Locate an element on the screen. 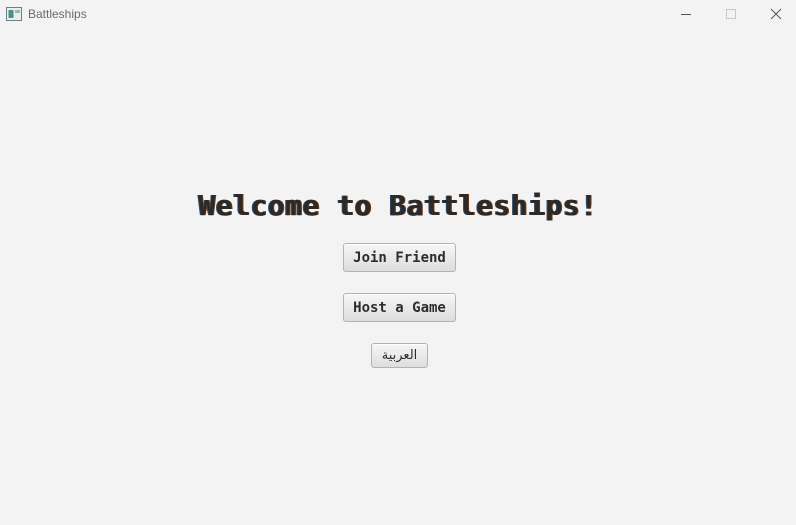  maximize-button is located at coordinates (731, 14).